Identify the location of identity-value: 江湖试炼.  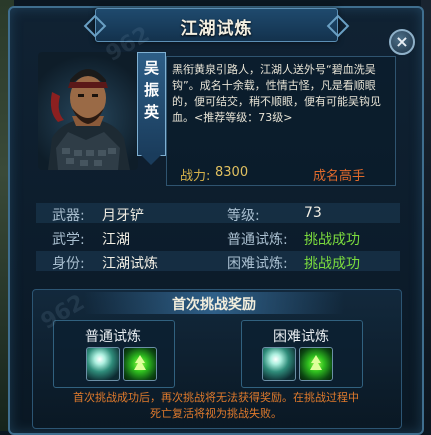
(130, 264).